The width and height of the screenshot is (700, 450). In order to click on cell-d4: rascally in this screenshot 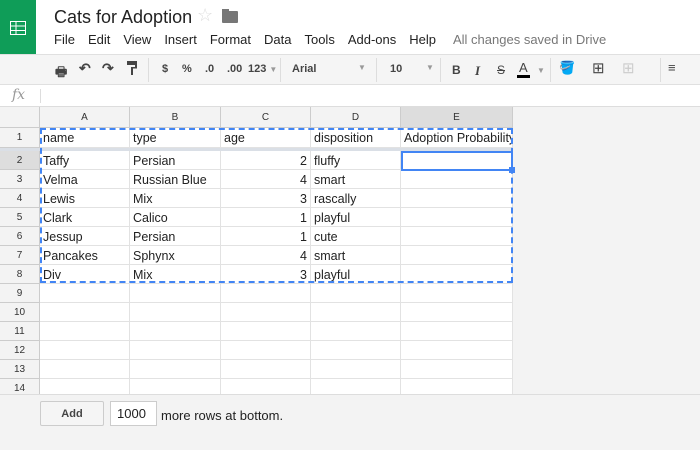, I will do `click(356, 198)`.